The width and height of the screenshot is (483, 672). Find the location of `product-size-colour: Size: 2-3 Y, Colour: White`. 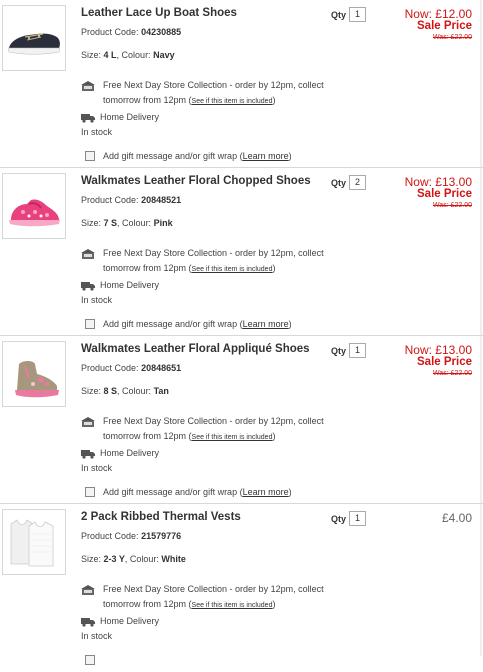

product-size-colour: Size: 2-3 Y, Colour: White is located at coordinates (133, 559).